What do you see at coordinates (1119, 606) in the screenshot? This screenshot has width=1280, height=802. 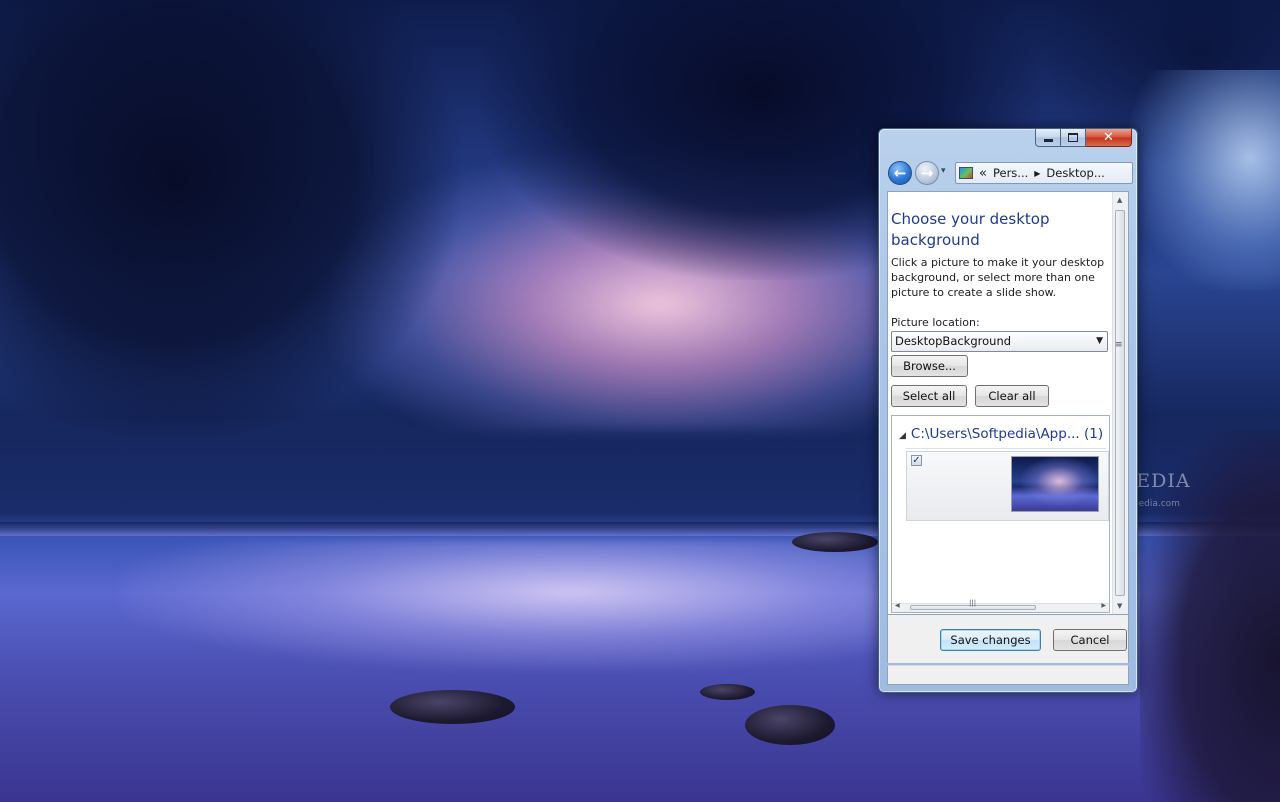 I see `scroll-down-icon: ▼` at bounding box center [1119, 606].